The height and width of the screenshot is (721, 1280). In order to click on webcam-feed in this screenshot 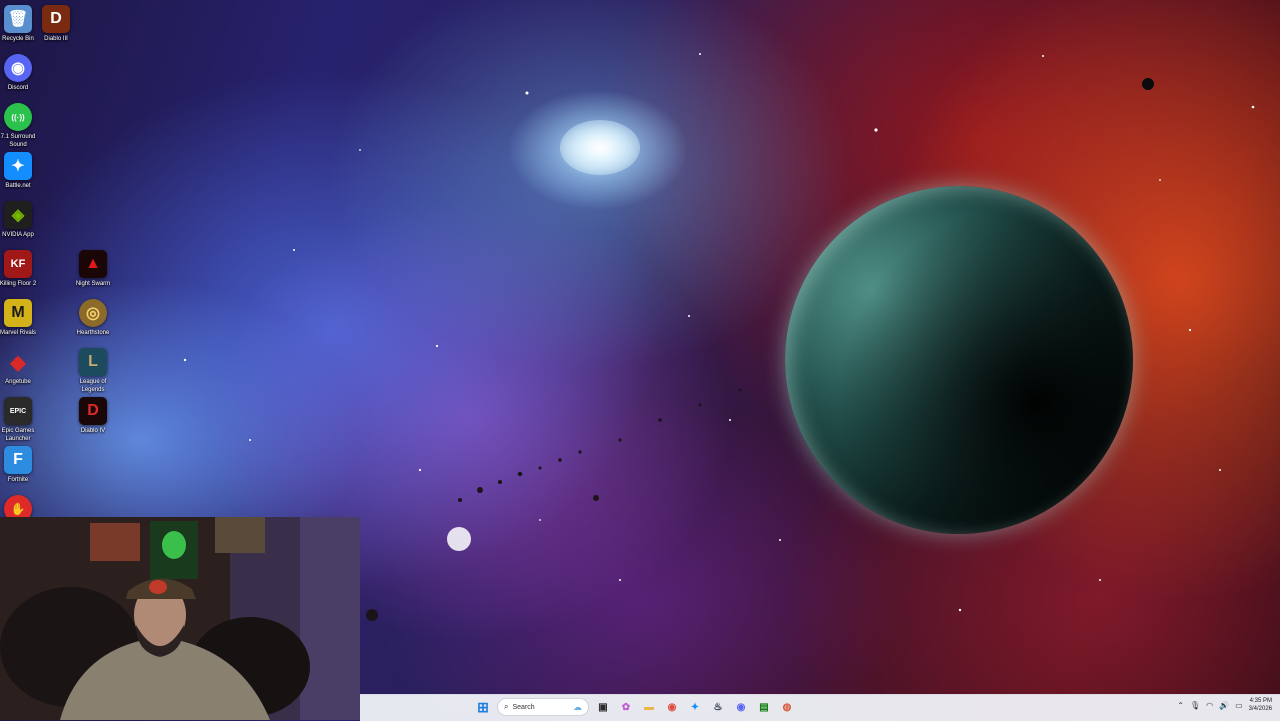, I will do `click(180, 618)`.